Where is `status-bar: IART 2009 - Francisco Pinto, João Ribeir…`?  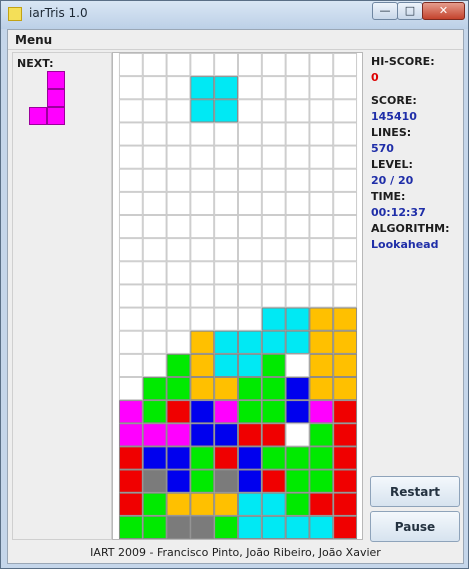
status-bar: IART 2009 - Francisco Pinto, João Ribeir… is located at coordinates (235, 552).